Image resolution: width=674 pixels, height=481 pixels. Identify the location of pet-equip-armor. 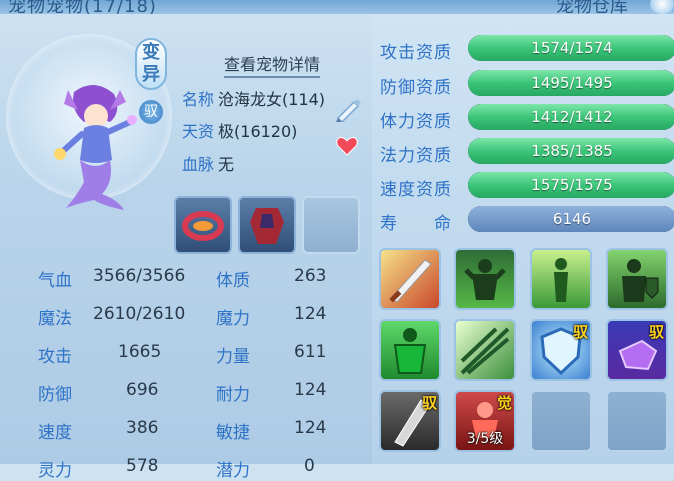
(267, 225).